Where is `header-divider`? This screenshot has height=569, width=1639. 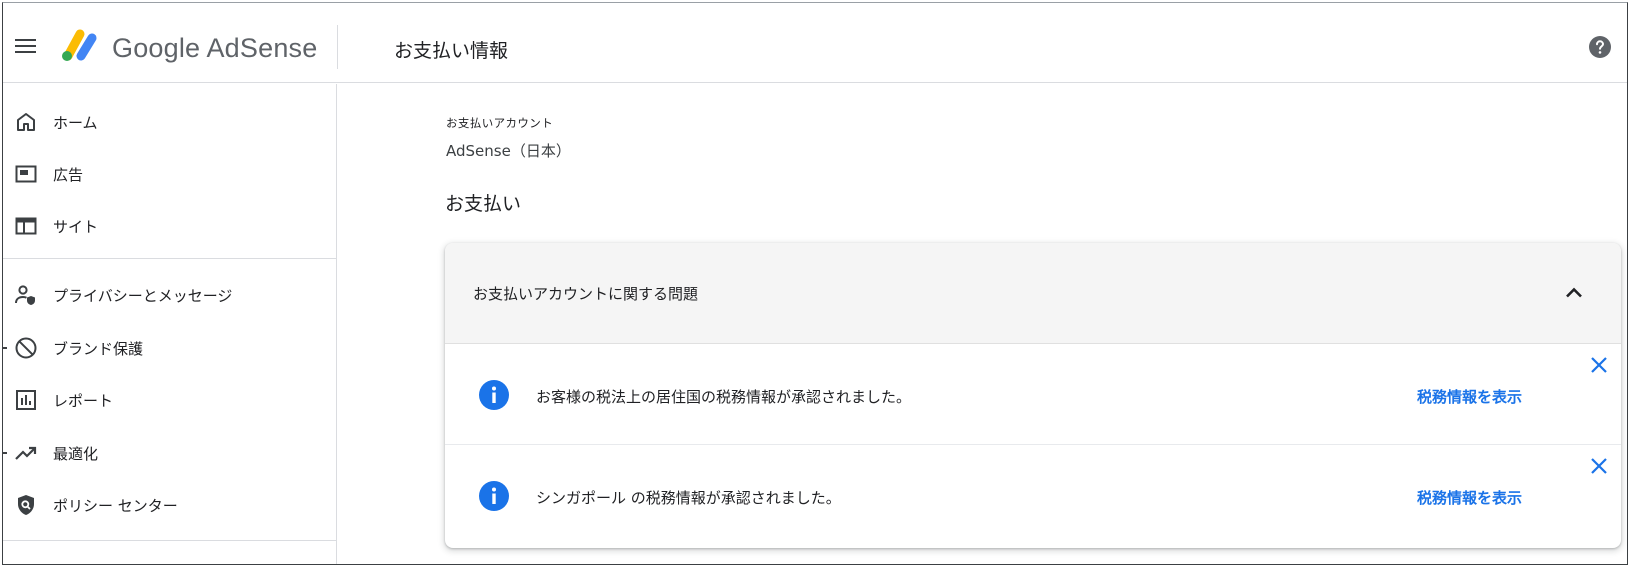
header-divider is located at coordinates (337, 47).